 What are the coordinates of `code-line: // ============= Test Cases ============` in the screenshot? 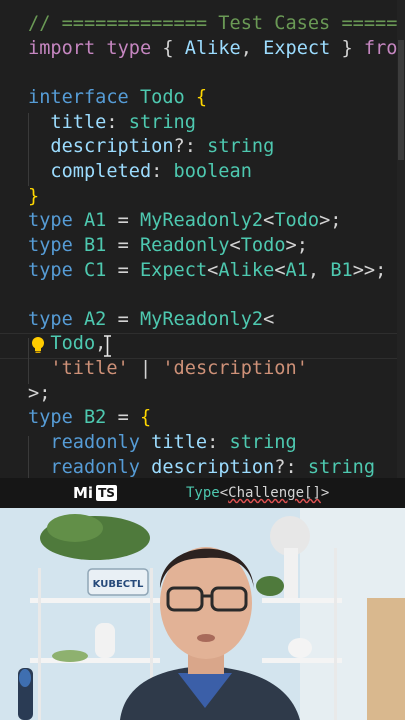 It's located at (216, 24).